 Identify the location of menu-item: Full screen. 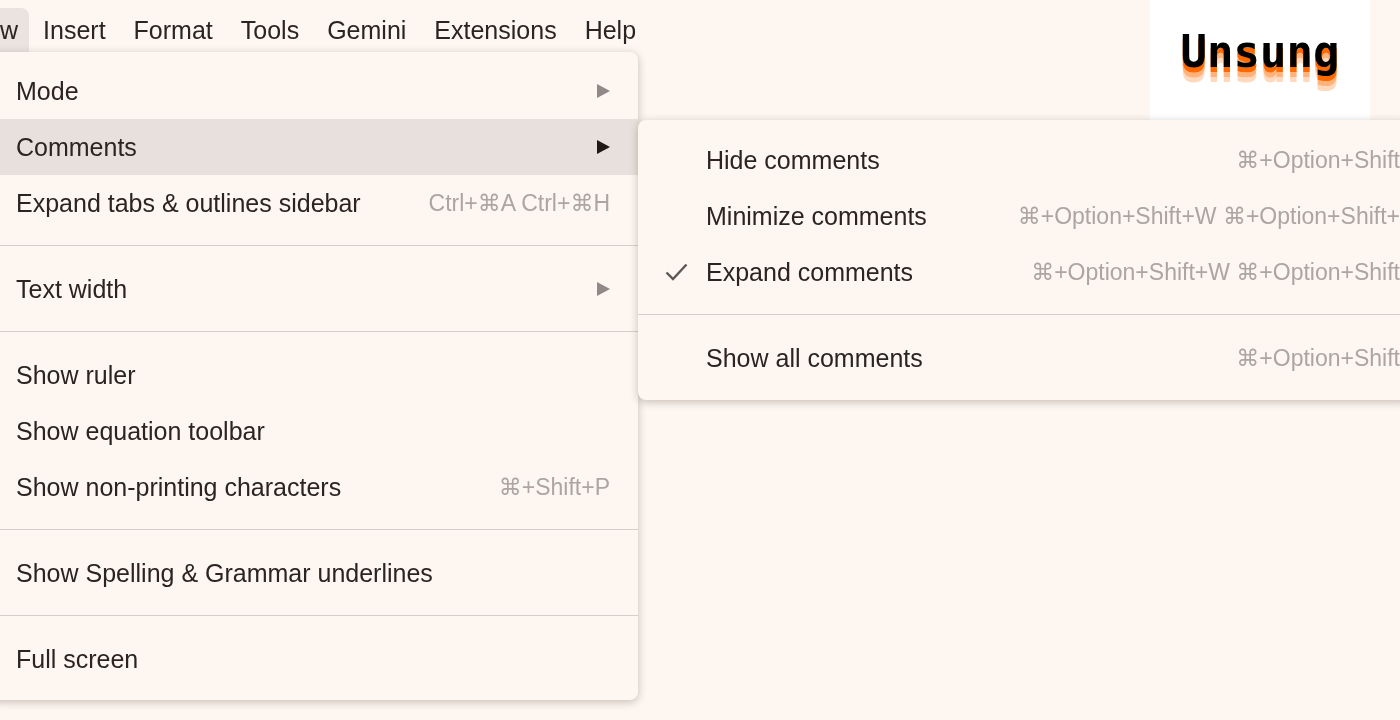
(319, 659).